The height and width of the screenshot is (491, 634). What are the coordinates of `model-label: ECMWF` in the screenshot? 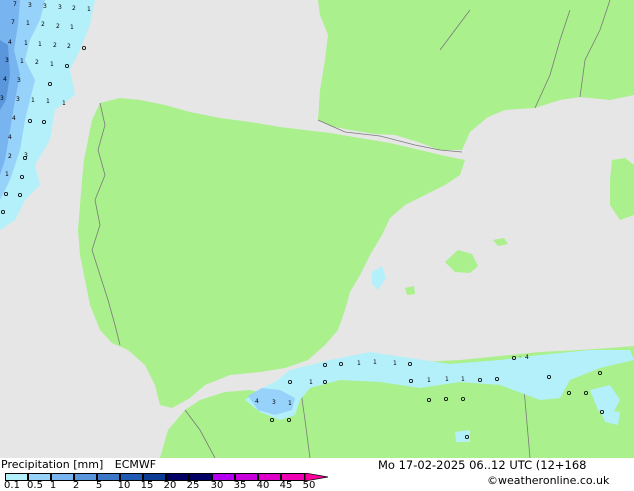 It's located at (135, 464).